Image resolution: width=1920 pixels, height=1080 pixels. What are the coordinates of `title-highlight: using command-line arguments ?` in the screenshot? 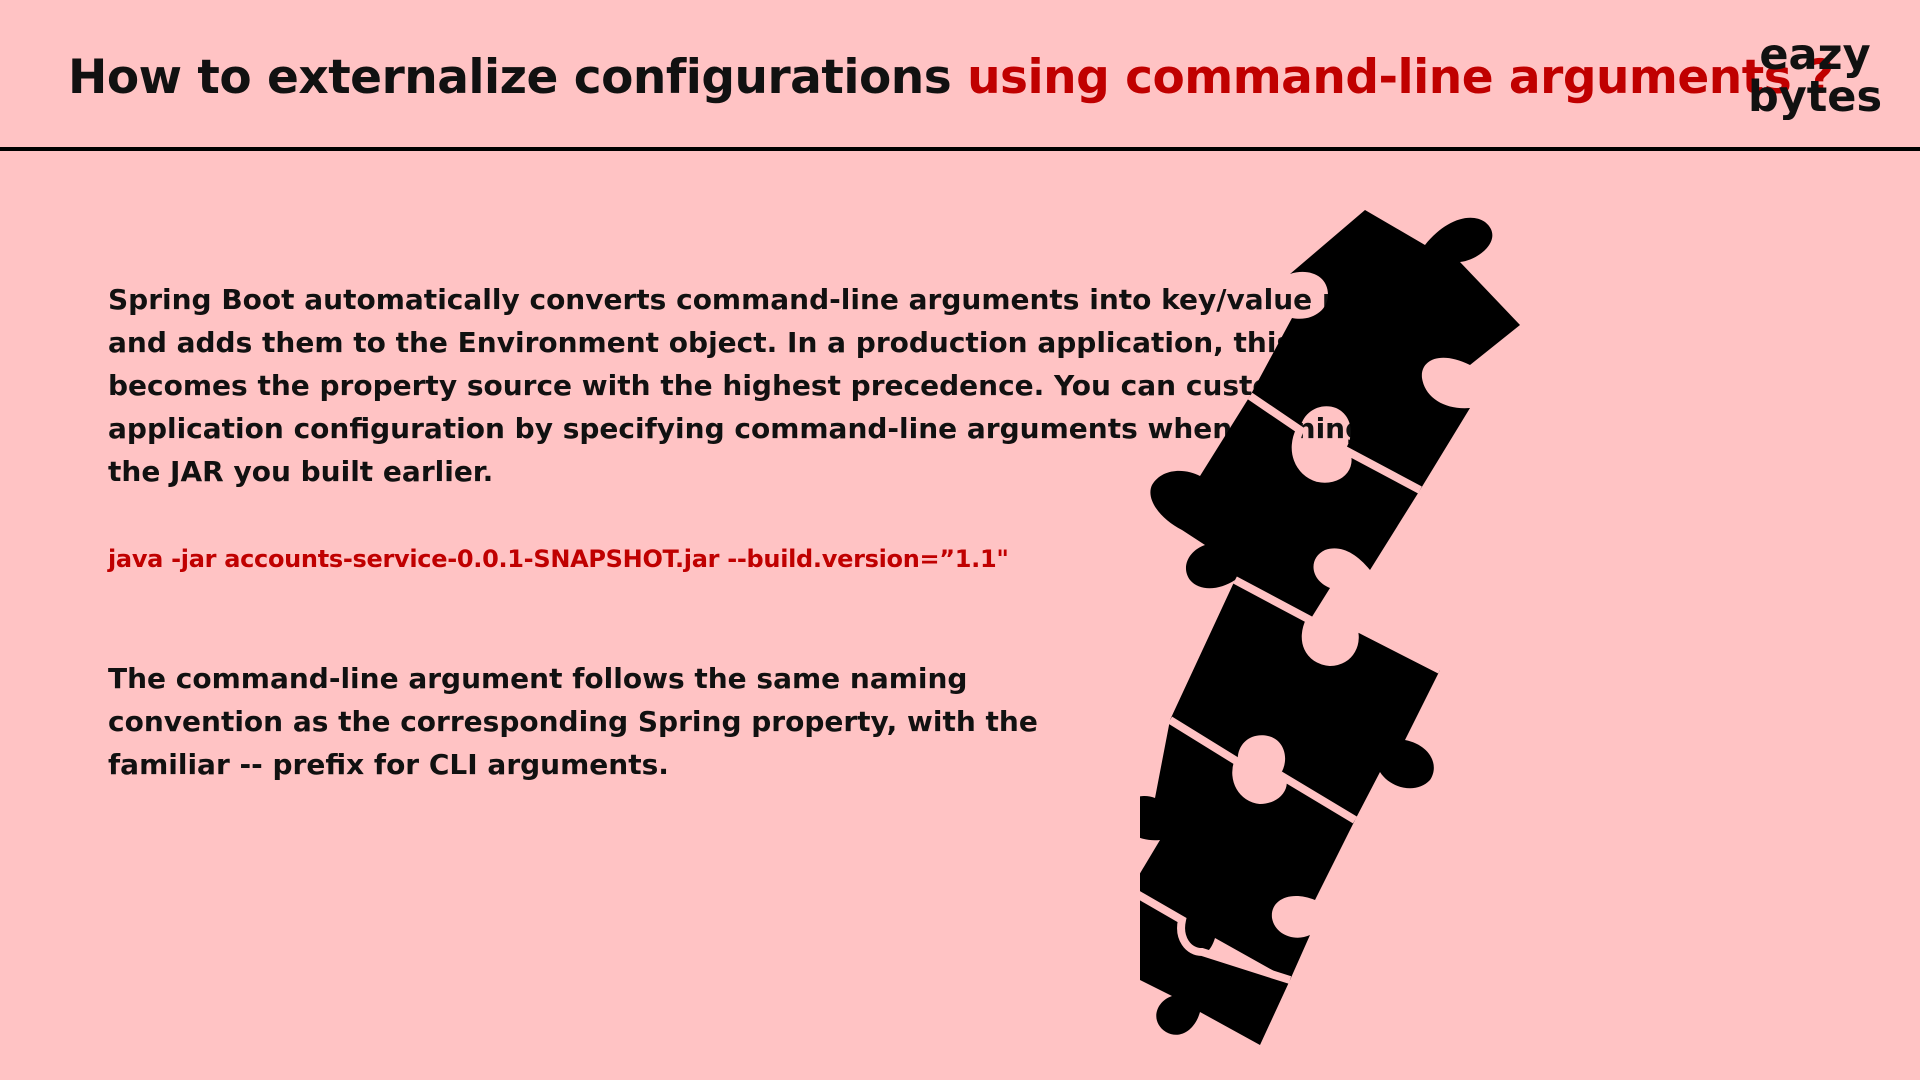 It's located at (1400, 77).